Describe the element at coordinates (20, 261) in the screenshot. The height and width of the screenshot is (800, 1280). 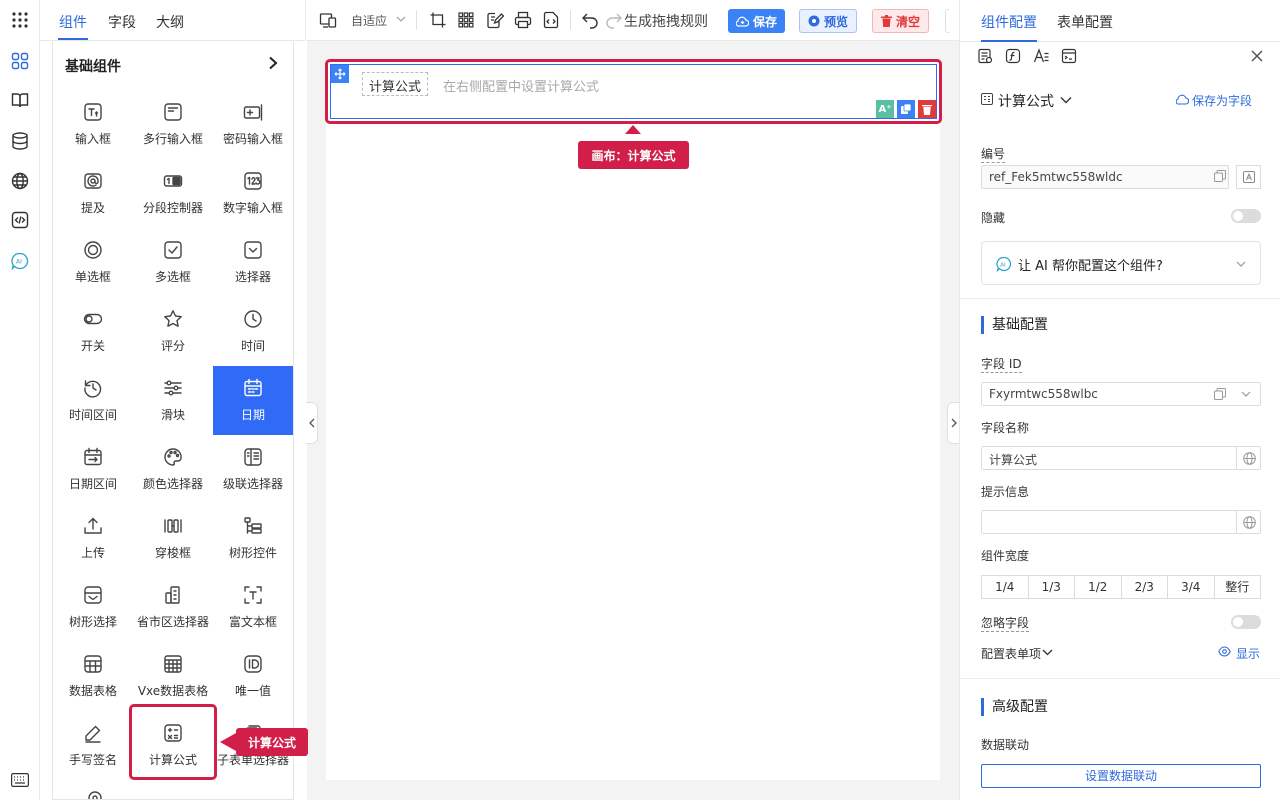
I see `ai-icon: AI` at that location.